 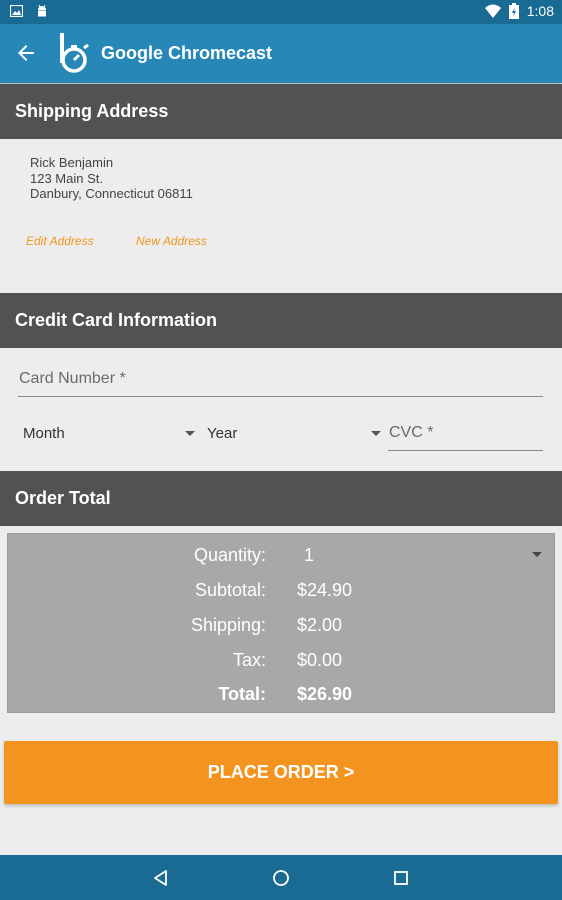 I want to click on new-address-link: New Address, so click(x=171, y=241).